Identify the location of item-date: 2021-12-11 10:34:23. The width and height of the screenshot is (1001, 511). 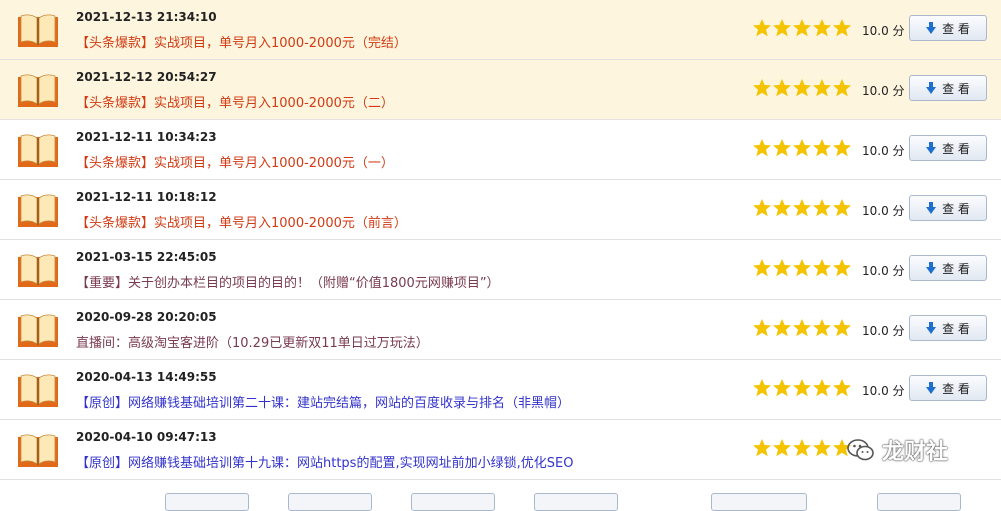
(146, 137).